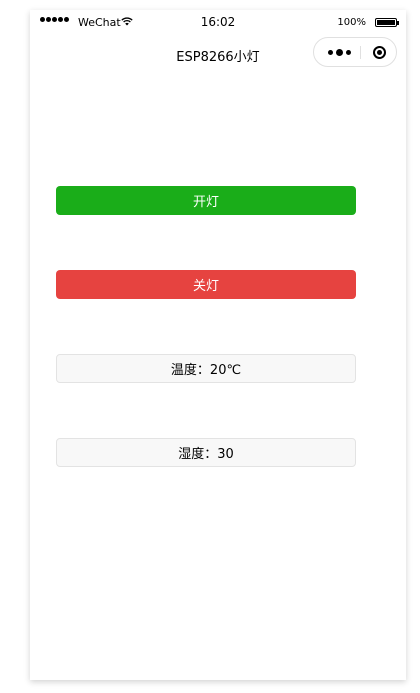  I want to click on temperature-button: 温度：20℃, so click(206, 368).